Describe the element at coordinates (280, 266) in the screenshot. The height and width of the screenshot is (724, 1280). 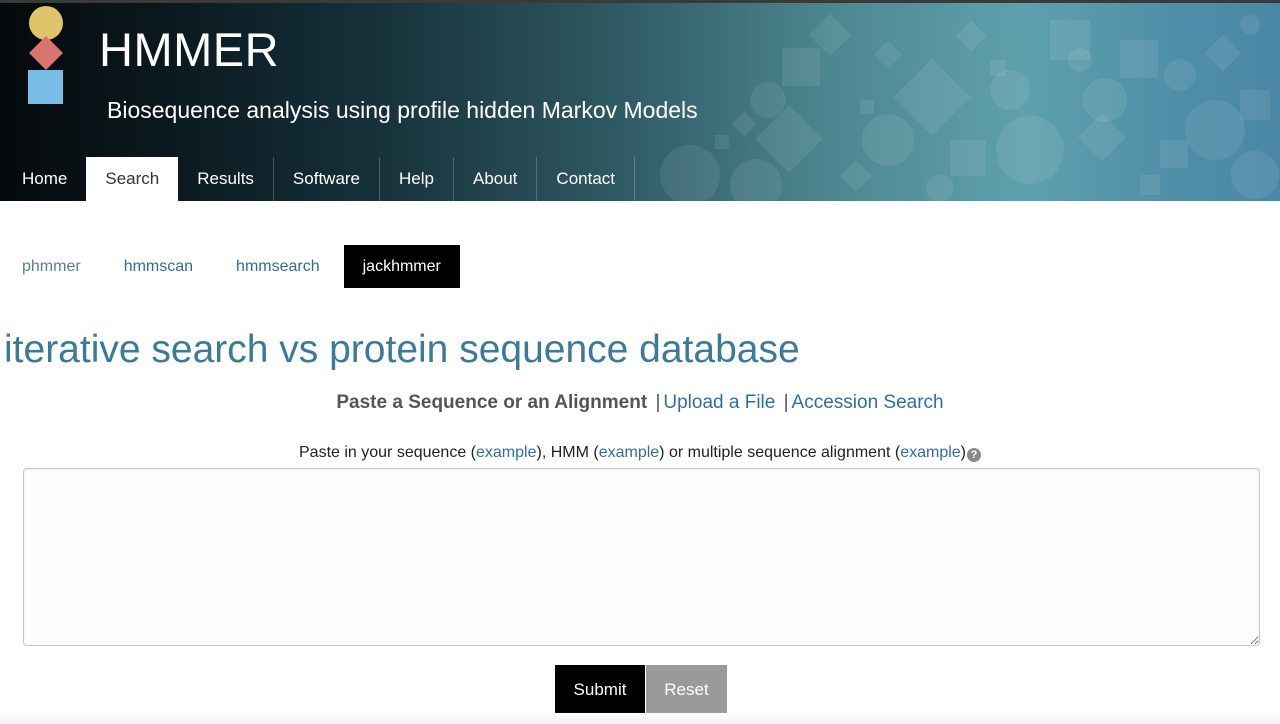
I see `tab-hmmsearch: hmmsearch` at that location.